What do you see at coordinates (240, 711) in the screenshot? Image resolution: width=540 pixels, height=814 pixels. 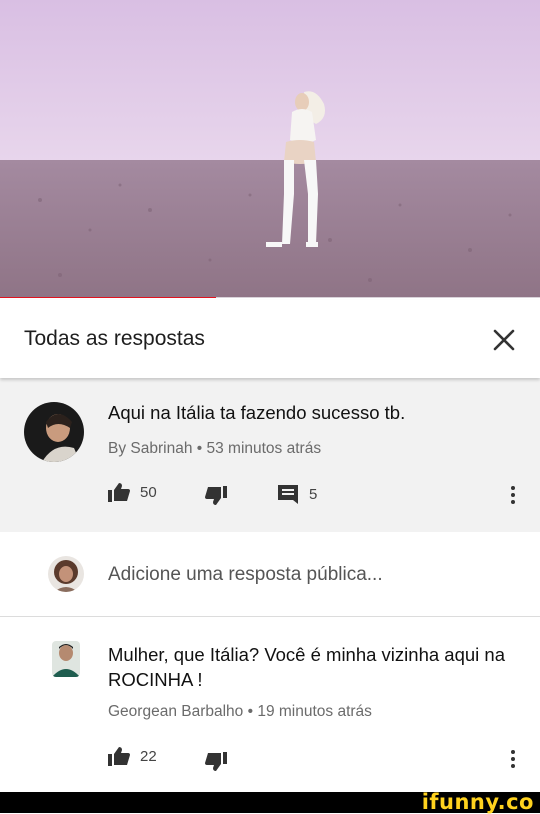 I see `comment-meta: Georgean Barbalho • 19 minutos atrás` at bounding box center [240, 711].